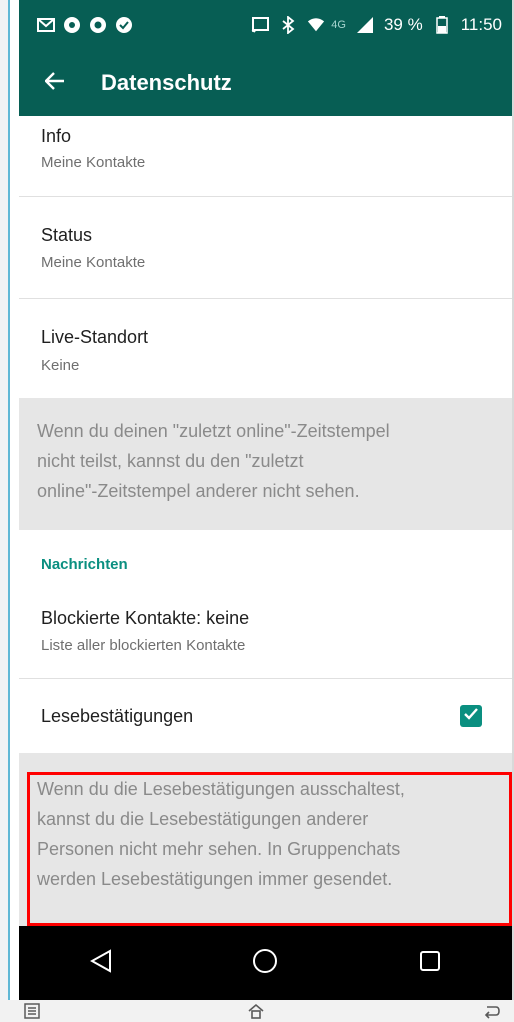 This screenshot has width=514, height=1022. What do you see at coordinates (170, 461) in the screenshot?
I see `info-line: nicht teilst, kannst du den "zuletzt` at bounding box center [170, 461].